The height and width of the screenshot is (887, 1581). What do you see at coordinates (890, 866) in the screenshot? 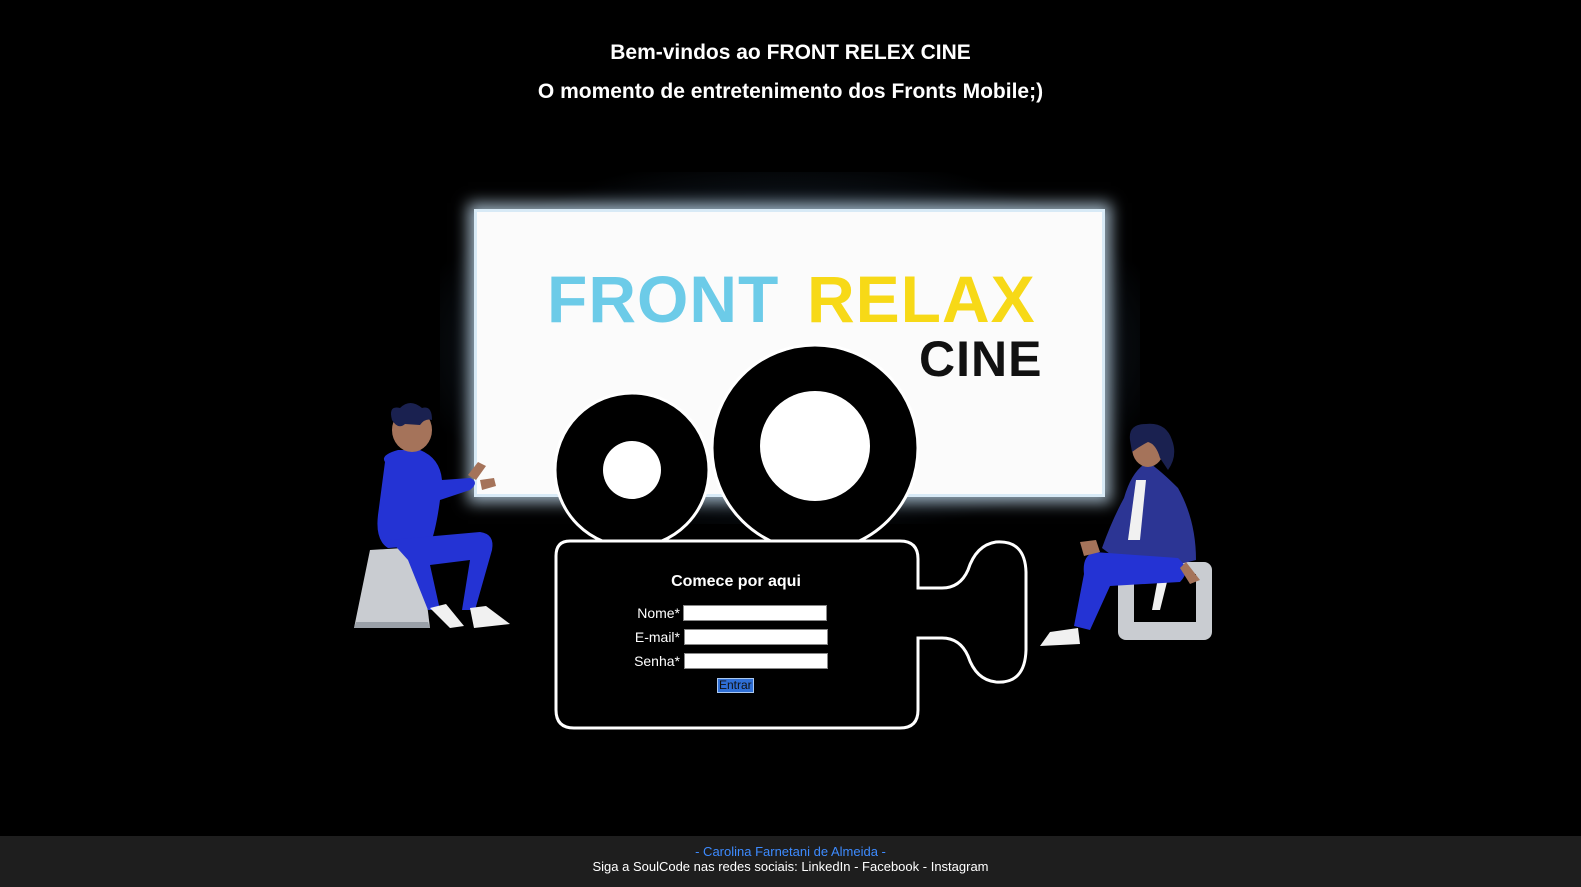
I see `facebook-link: Facebook` at bounding box center [890, 866].